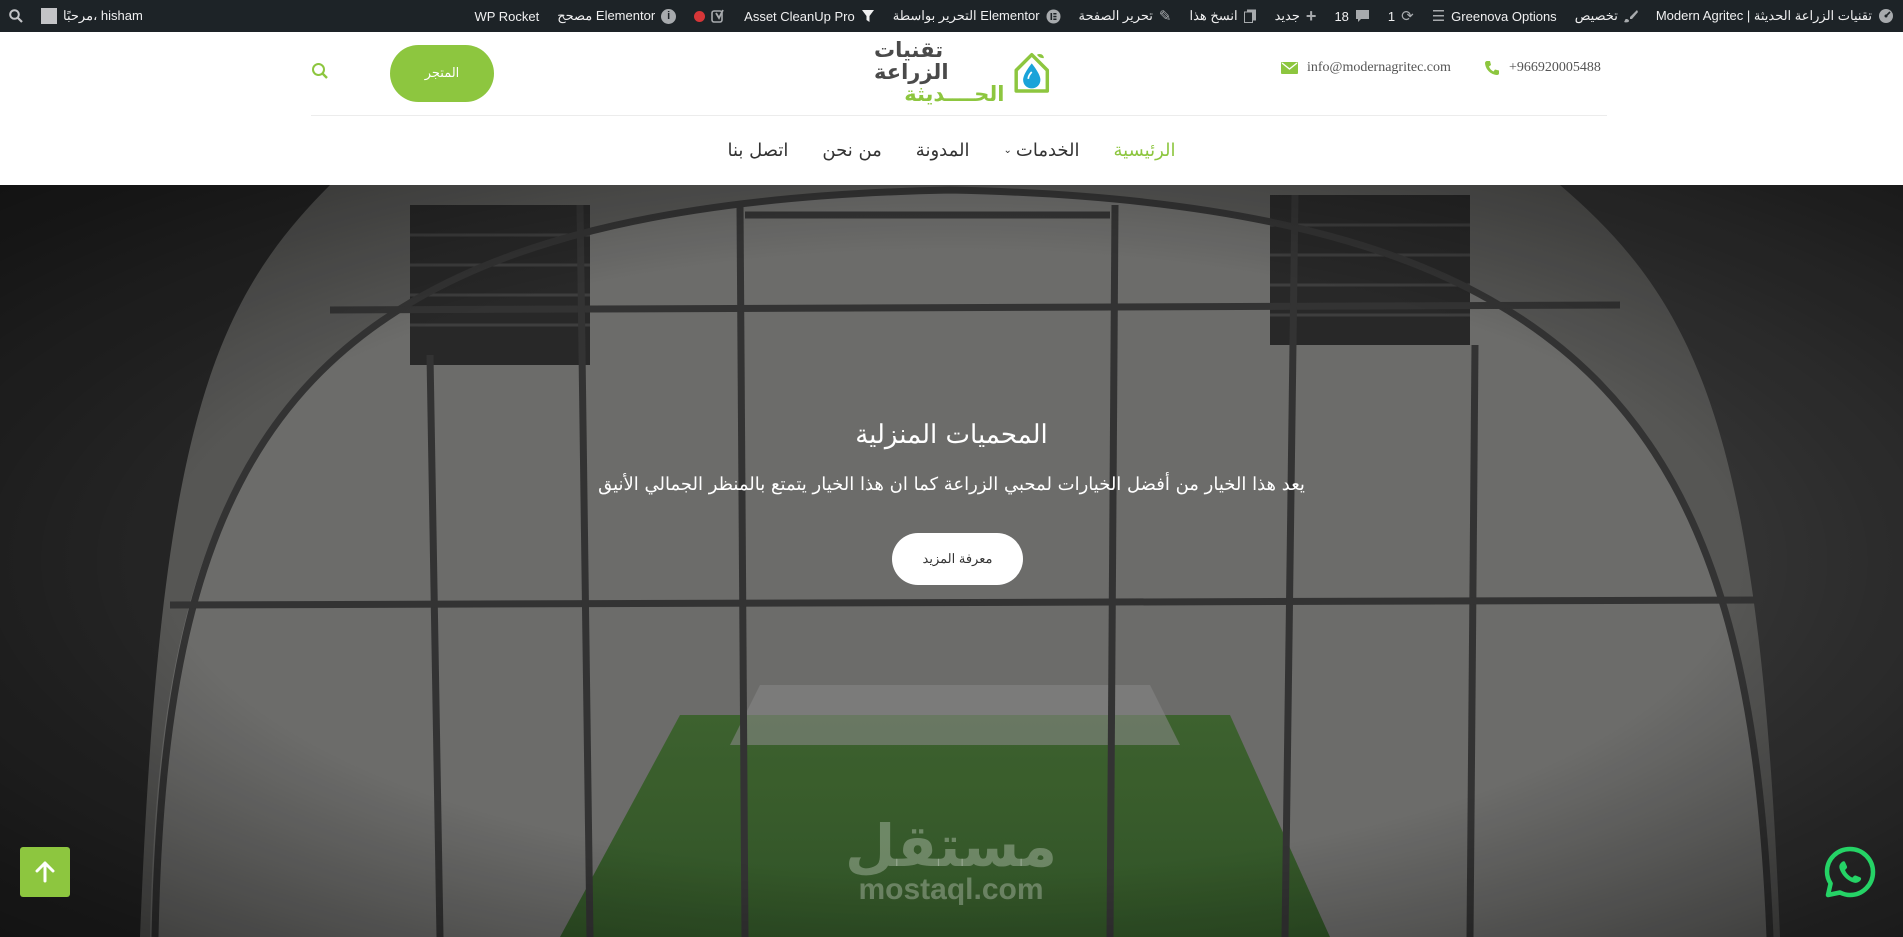  What do you see at coordinates (1047, 150) in the screenshot?
I see `nav-item-label: الخدمات` at bounding box center [1047, 150].